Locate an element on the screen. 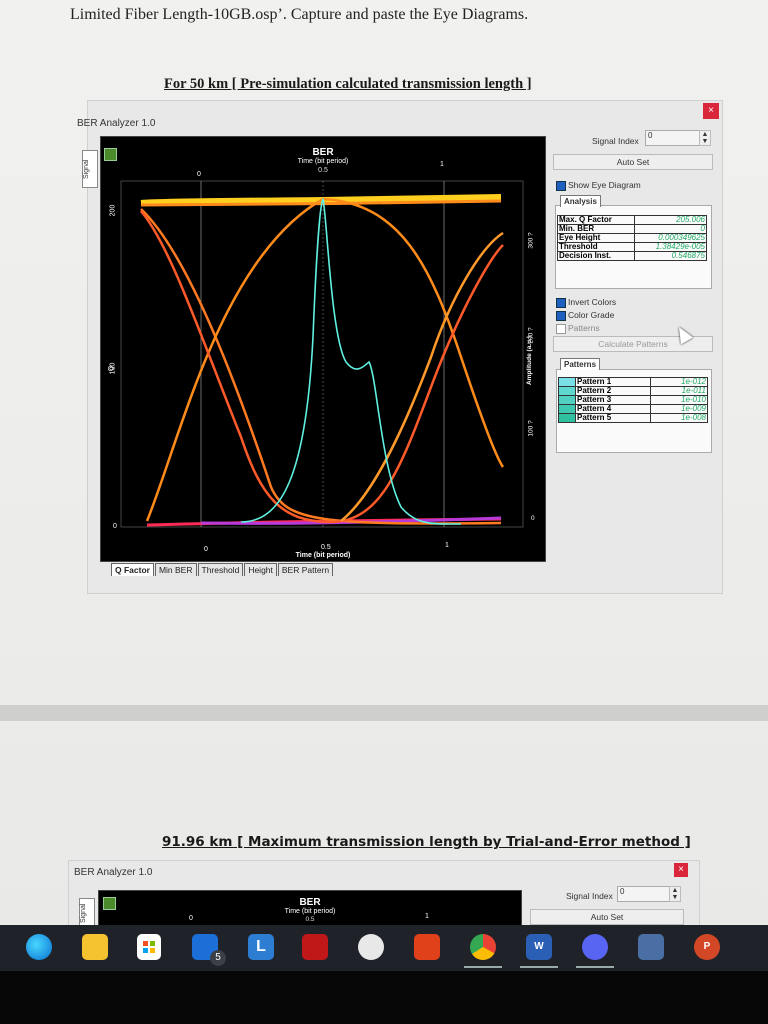 This screenshot has width=768, height=1024. page-divider is located at coordinates (384, 713).